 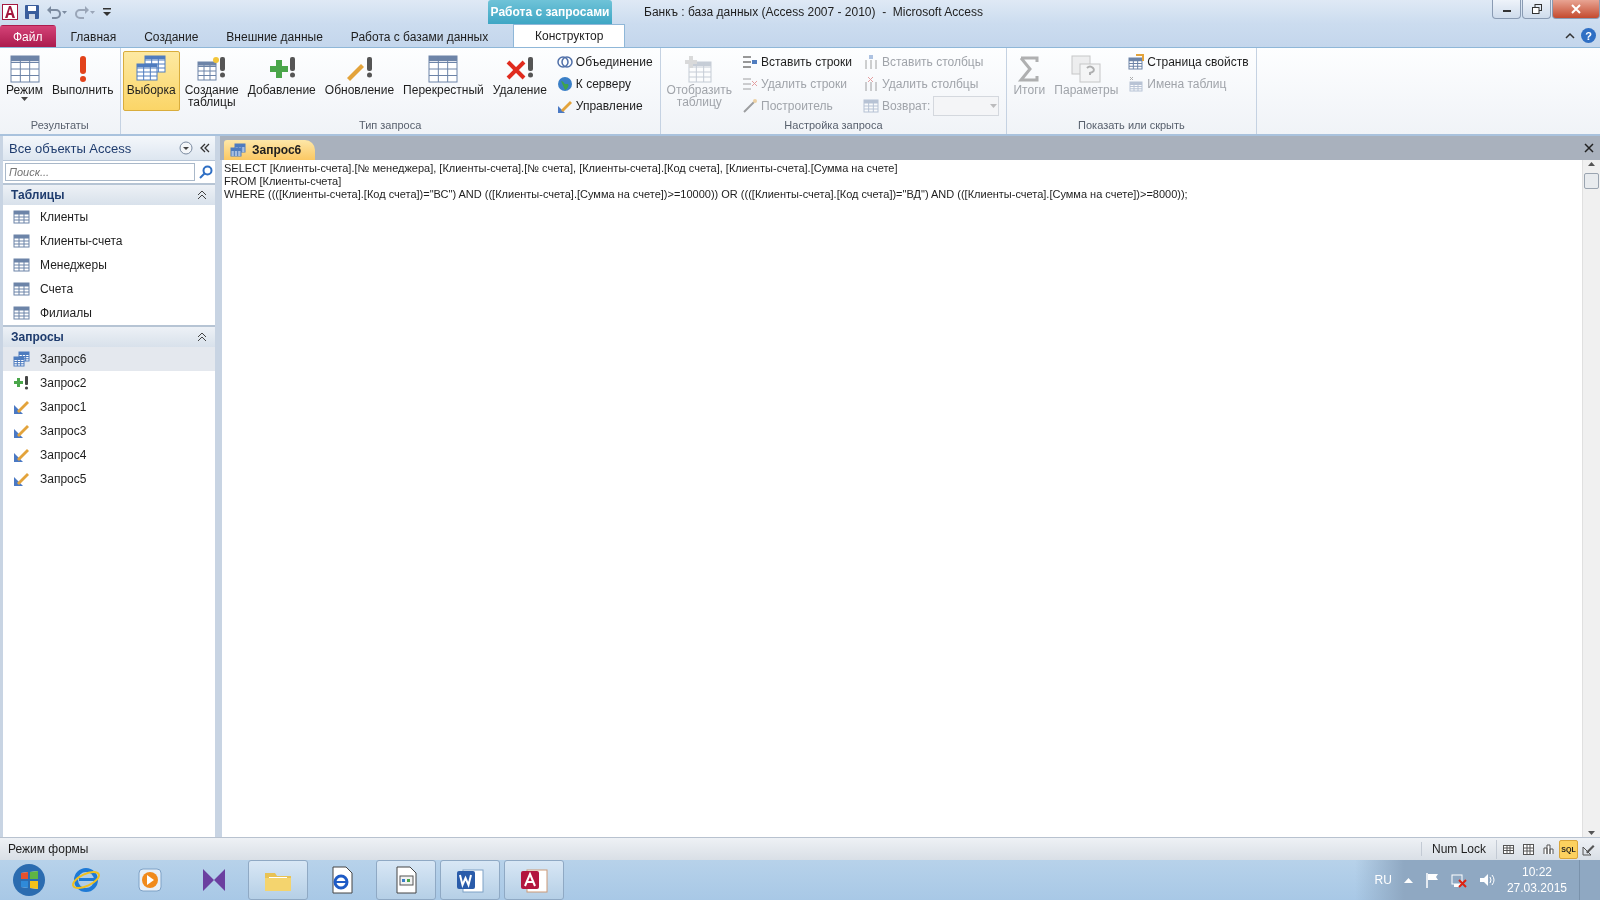 What do you see at coordinates (270, 150) in the screenshot?
I see `document-tab: Запрос6` at bounding box center [270, 150].